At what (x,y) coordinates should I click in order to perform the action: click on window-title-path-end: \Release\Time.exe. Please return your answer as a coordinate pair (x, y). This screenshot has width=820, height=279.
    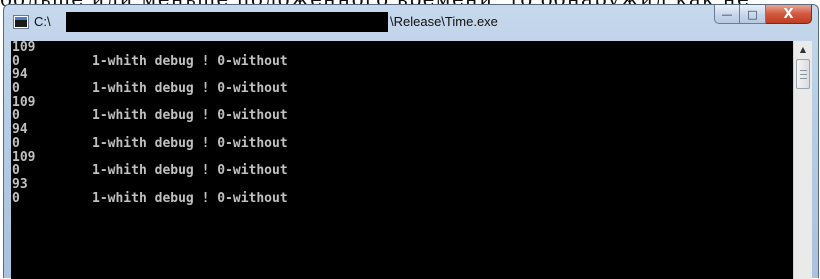
    Looking at the image, I should click on (444, 21).